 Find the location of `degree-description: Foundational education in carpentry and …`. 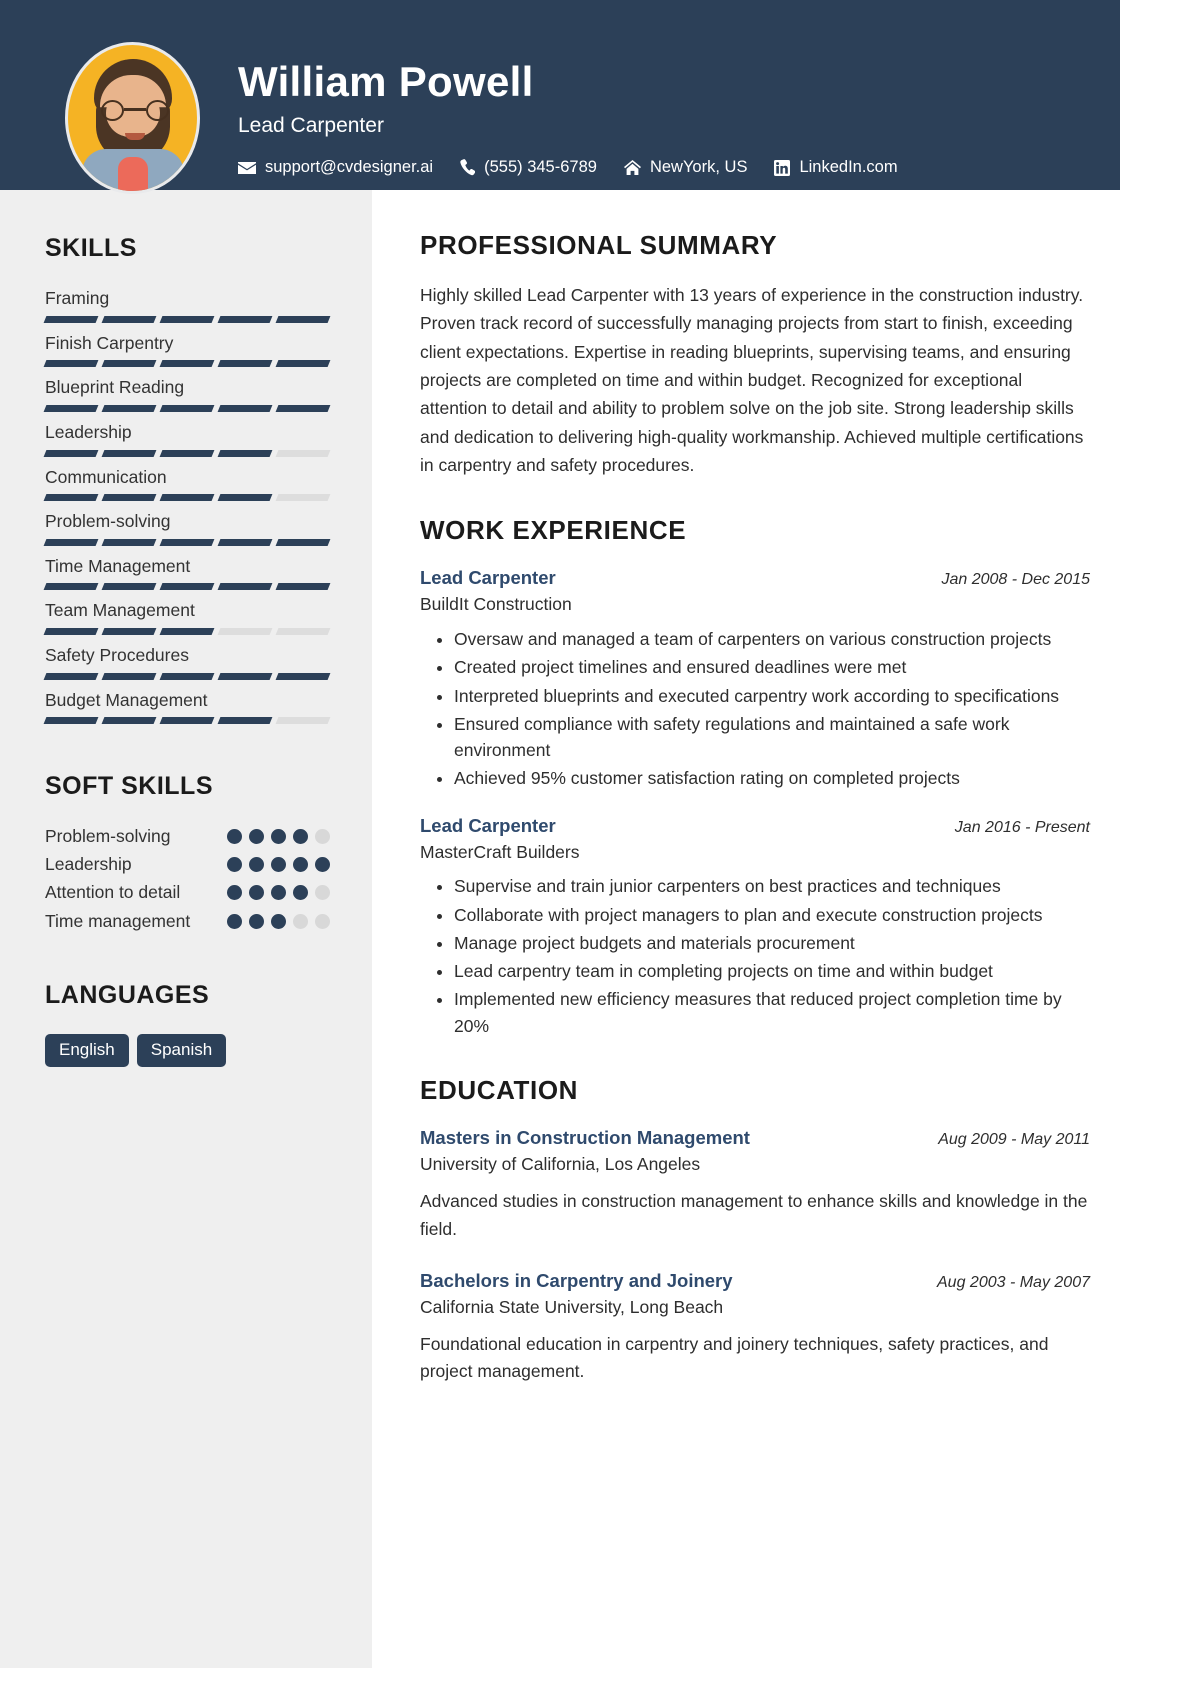

degree-description: Foundational education in carpentry and … is located at coordinates (734, 1358).